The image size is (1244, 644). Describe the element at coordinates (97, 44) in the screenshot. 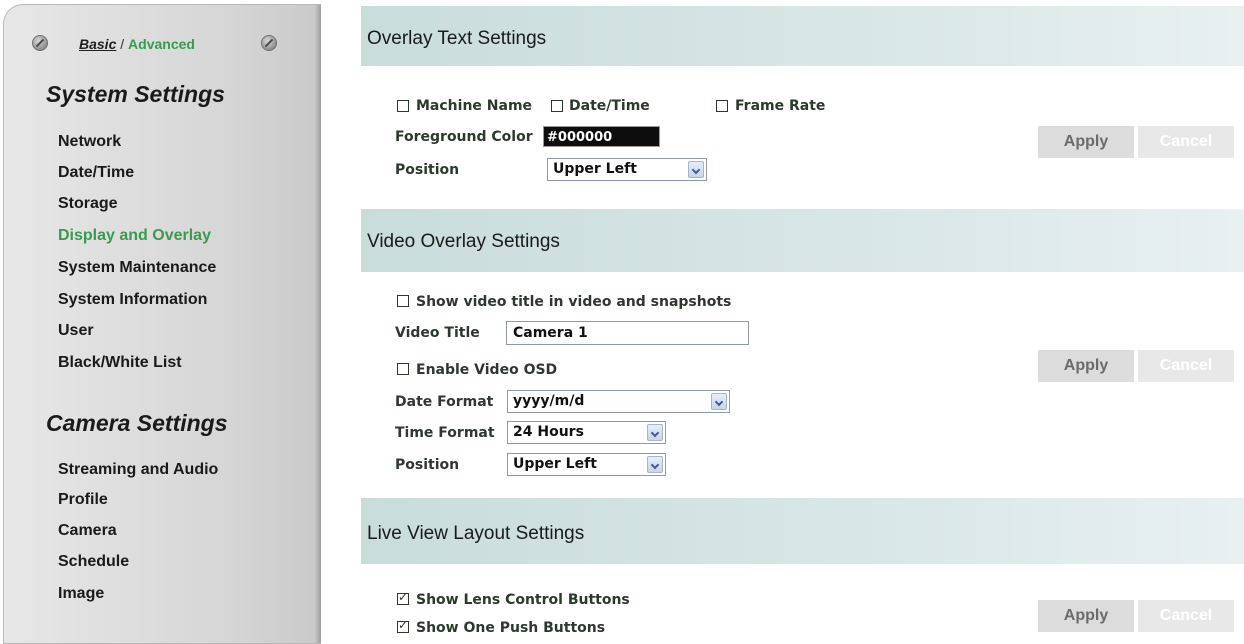

I see `basic-mode-link: Basic` at that location.